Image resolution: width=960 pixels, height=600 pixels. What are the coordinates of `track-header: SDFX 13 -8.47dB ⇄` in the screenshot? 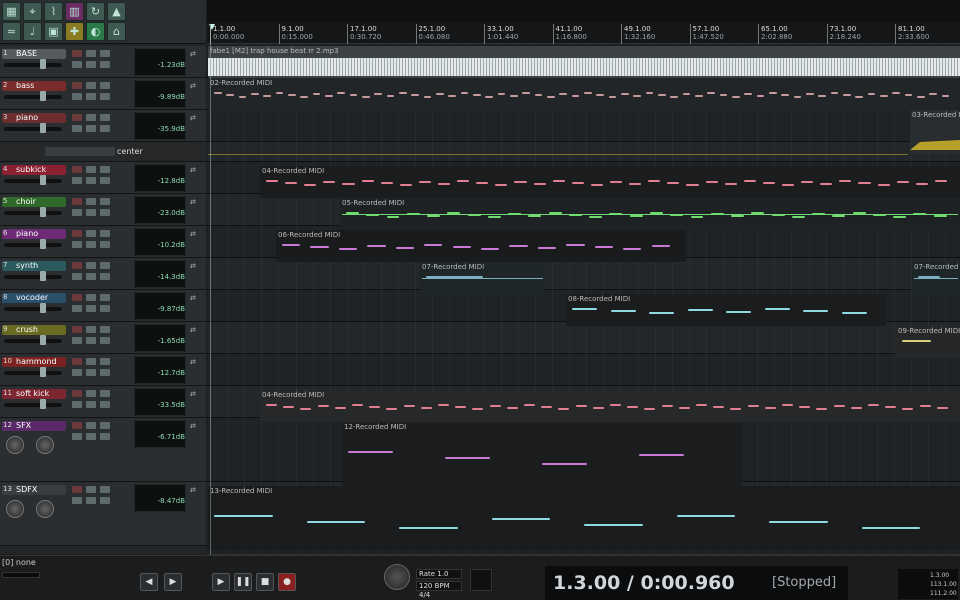 It's located at (103, 514).